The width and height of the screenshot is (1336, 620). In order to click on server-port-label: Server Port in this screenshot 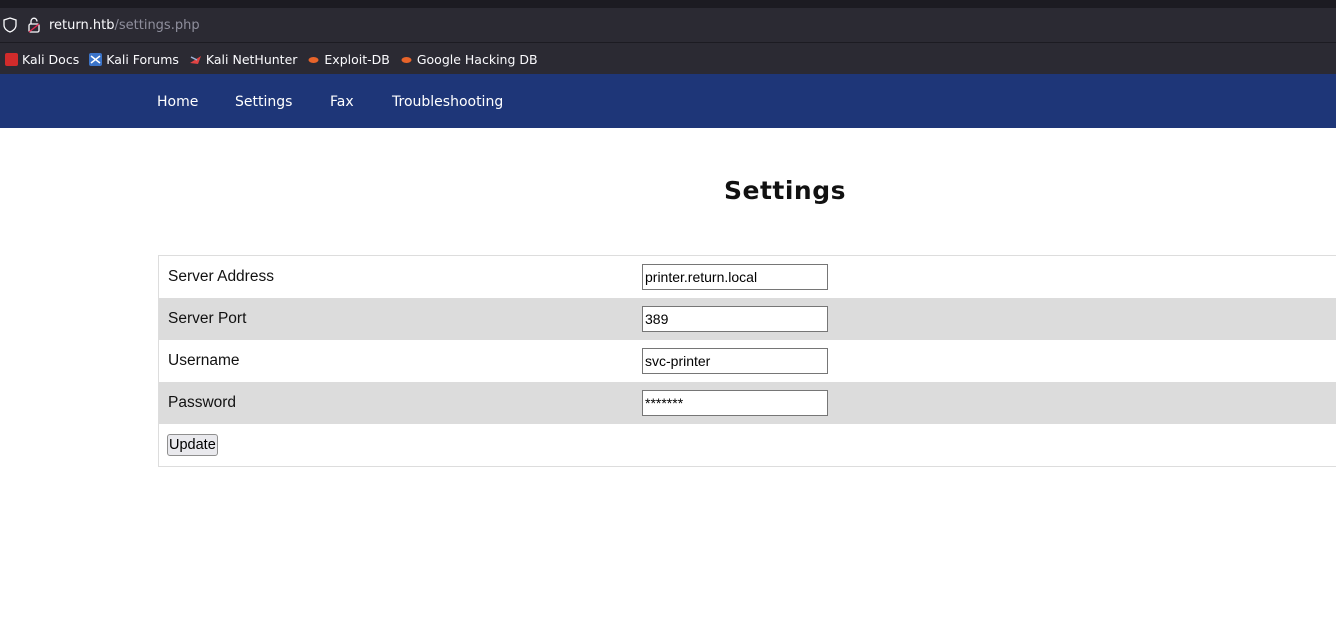, I will do `click(207, 318)`.